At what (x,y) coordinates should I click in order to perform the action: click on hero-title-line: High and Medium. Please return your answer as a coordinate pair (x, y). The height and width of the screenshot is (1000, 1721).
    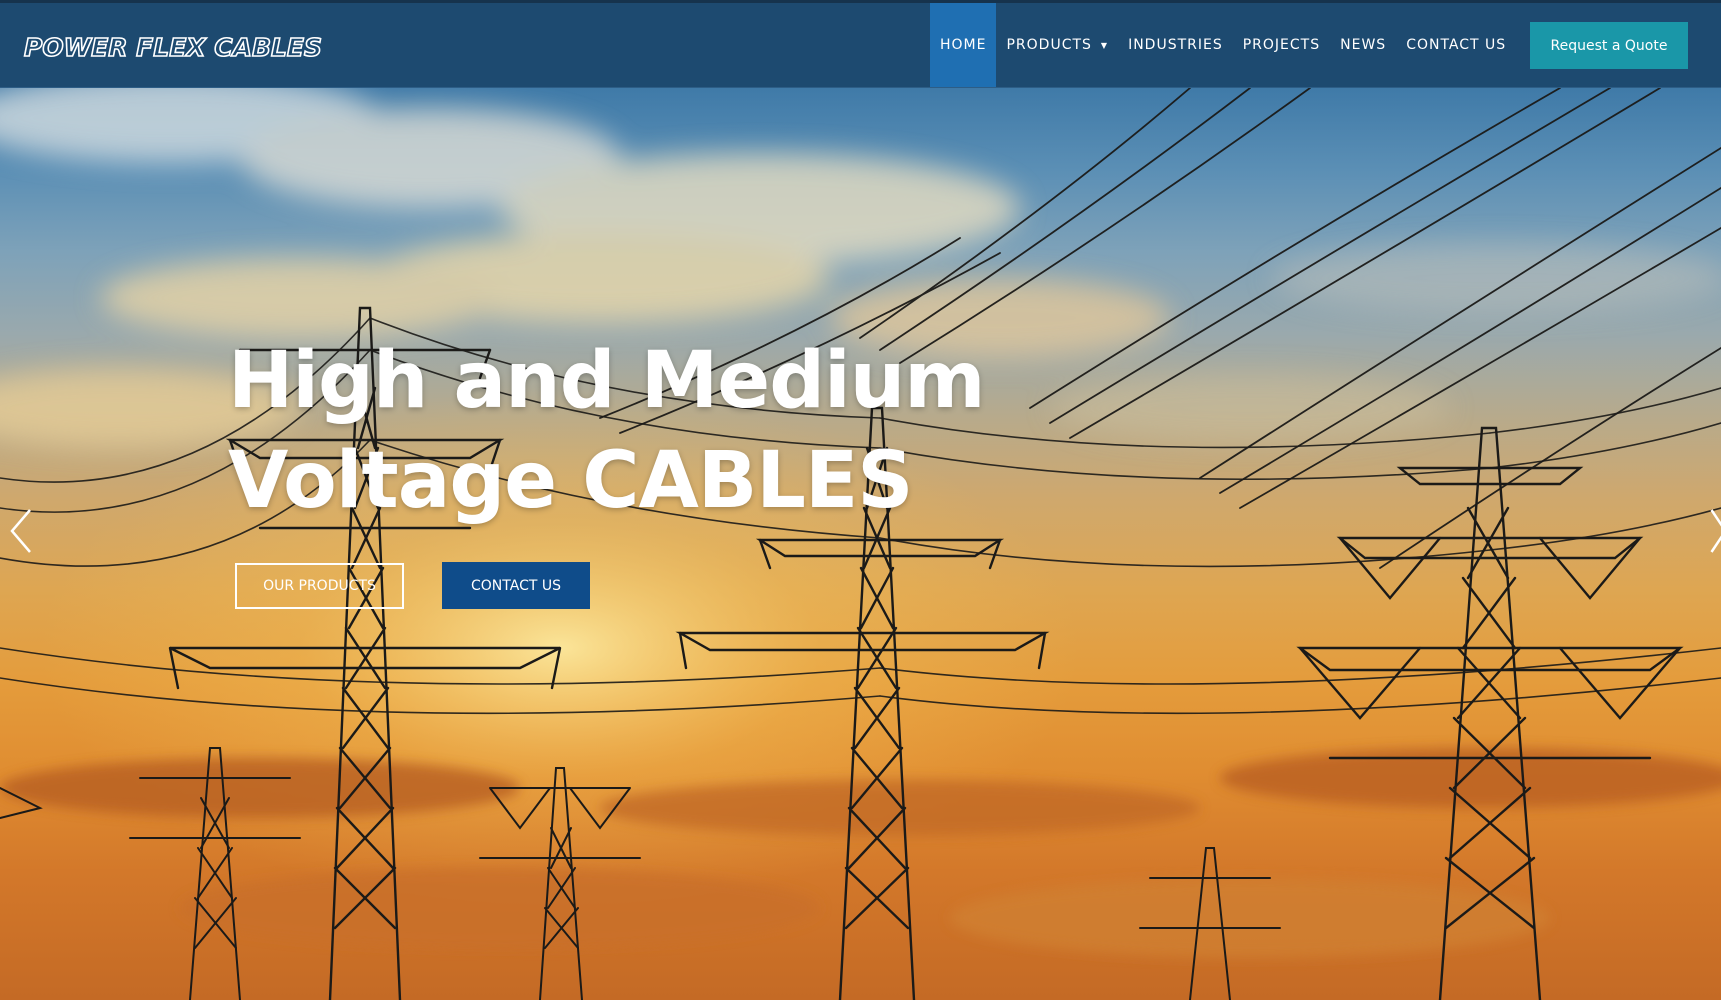
    Looking at the image, I should click on (607, 381).